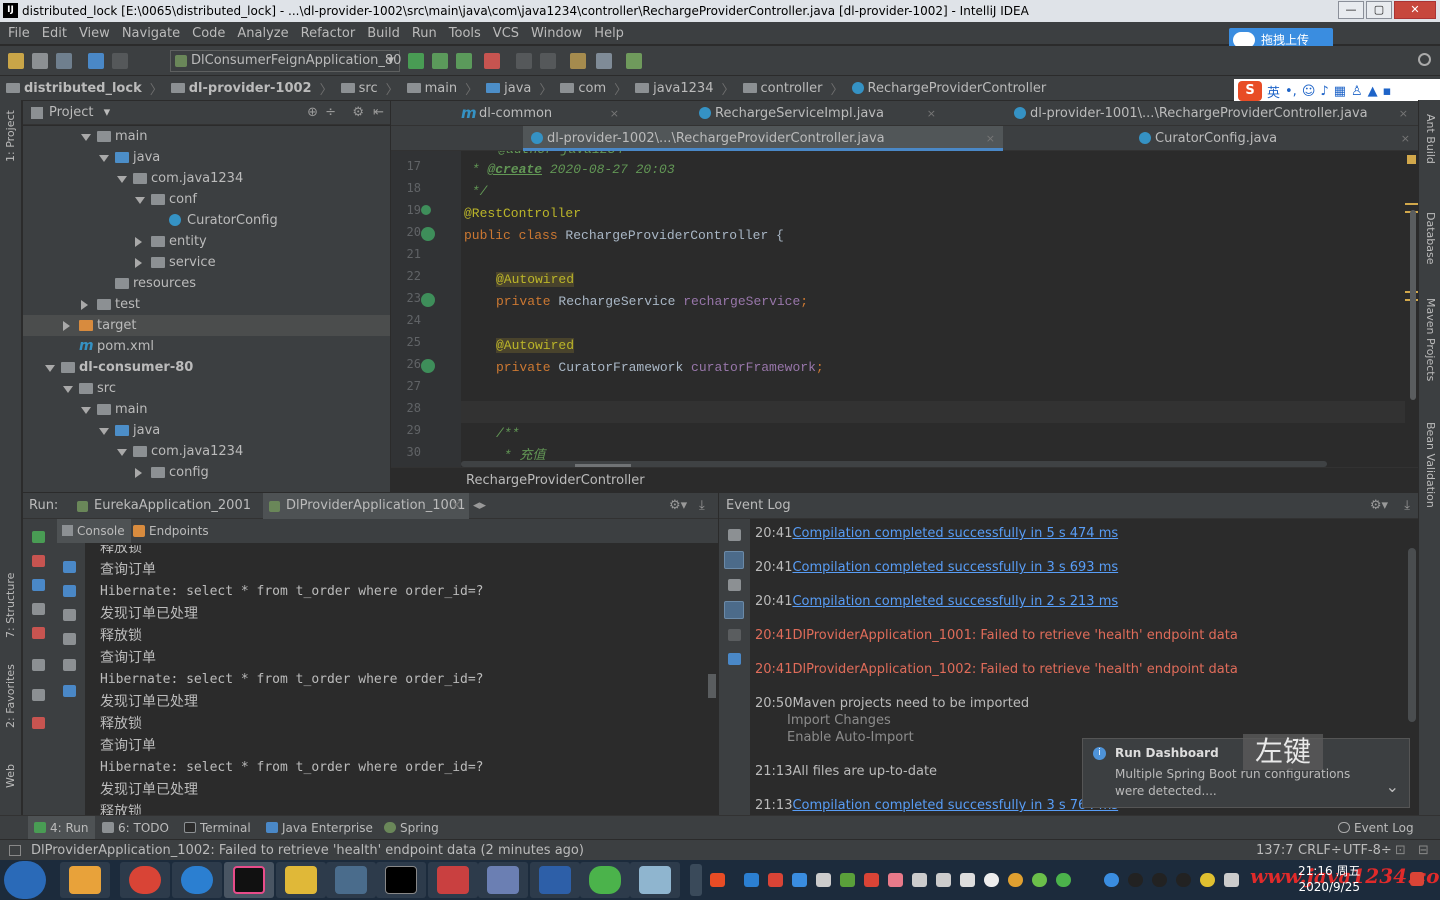 Image resolution: width=1440 pixels, height=900 pixels. What do you see at coordinates (428, 300) in the screenshot?
I see `autowired-bean-icon` at bounding box center [428, 300].